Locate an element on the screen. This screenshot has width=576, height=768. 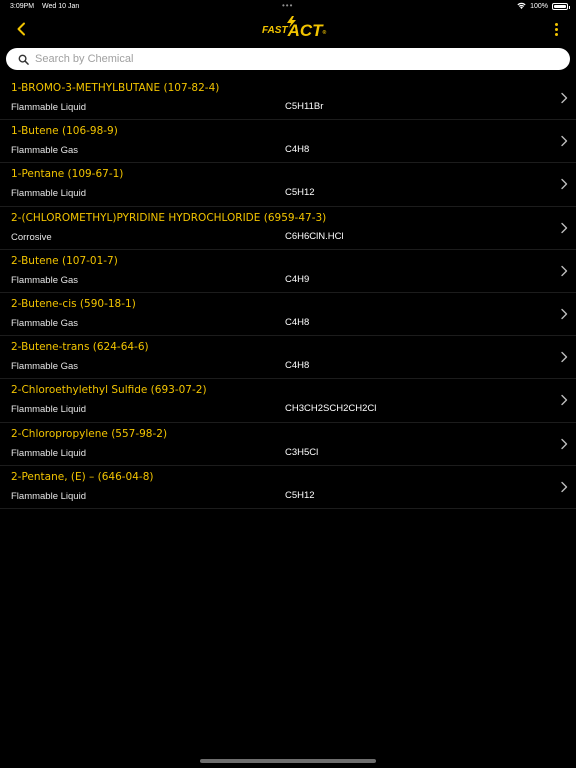
search-input is located at coordinates (285, 59).